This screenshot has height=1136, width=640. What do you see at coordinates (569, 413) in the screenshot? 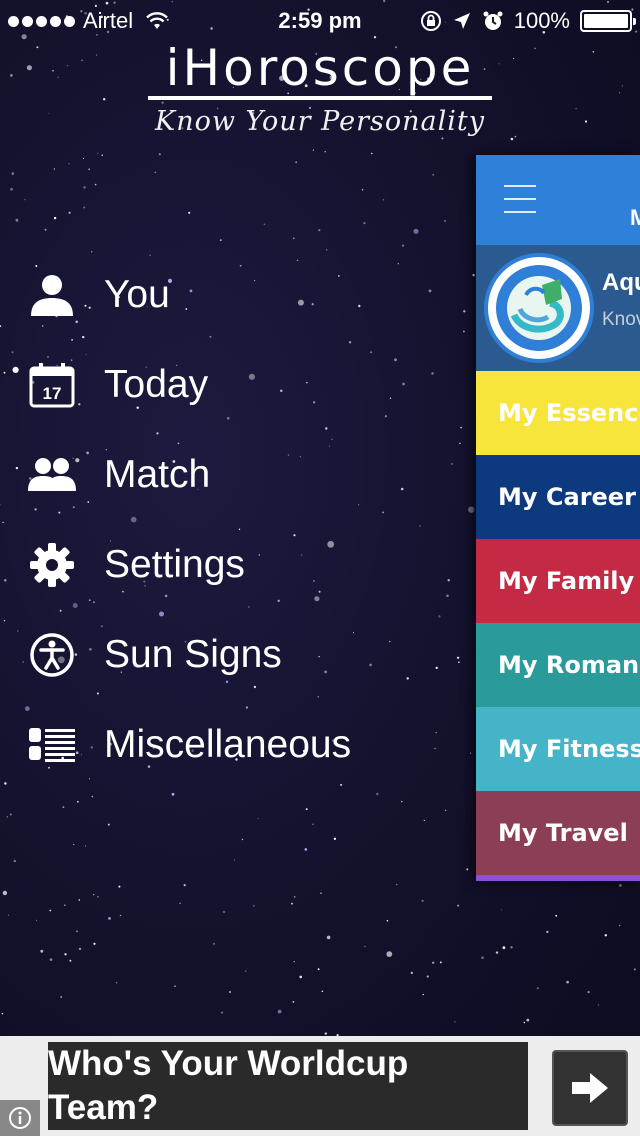
I see `category-label: My Essence` at bounding box center [569, 413].